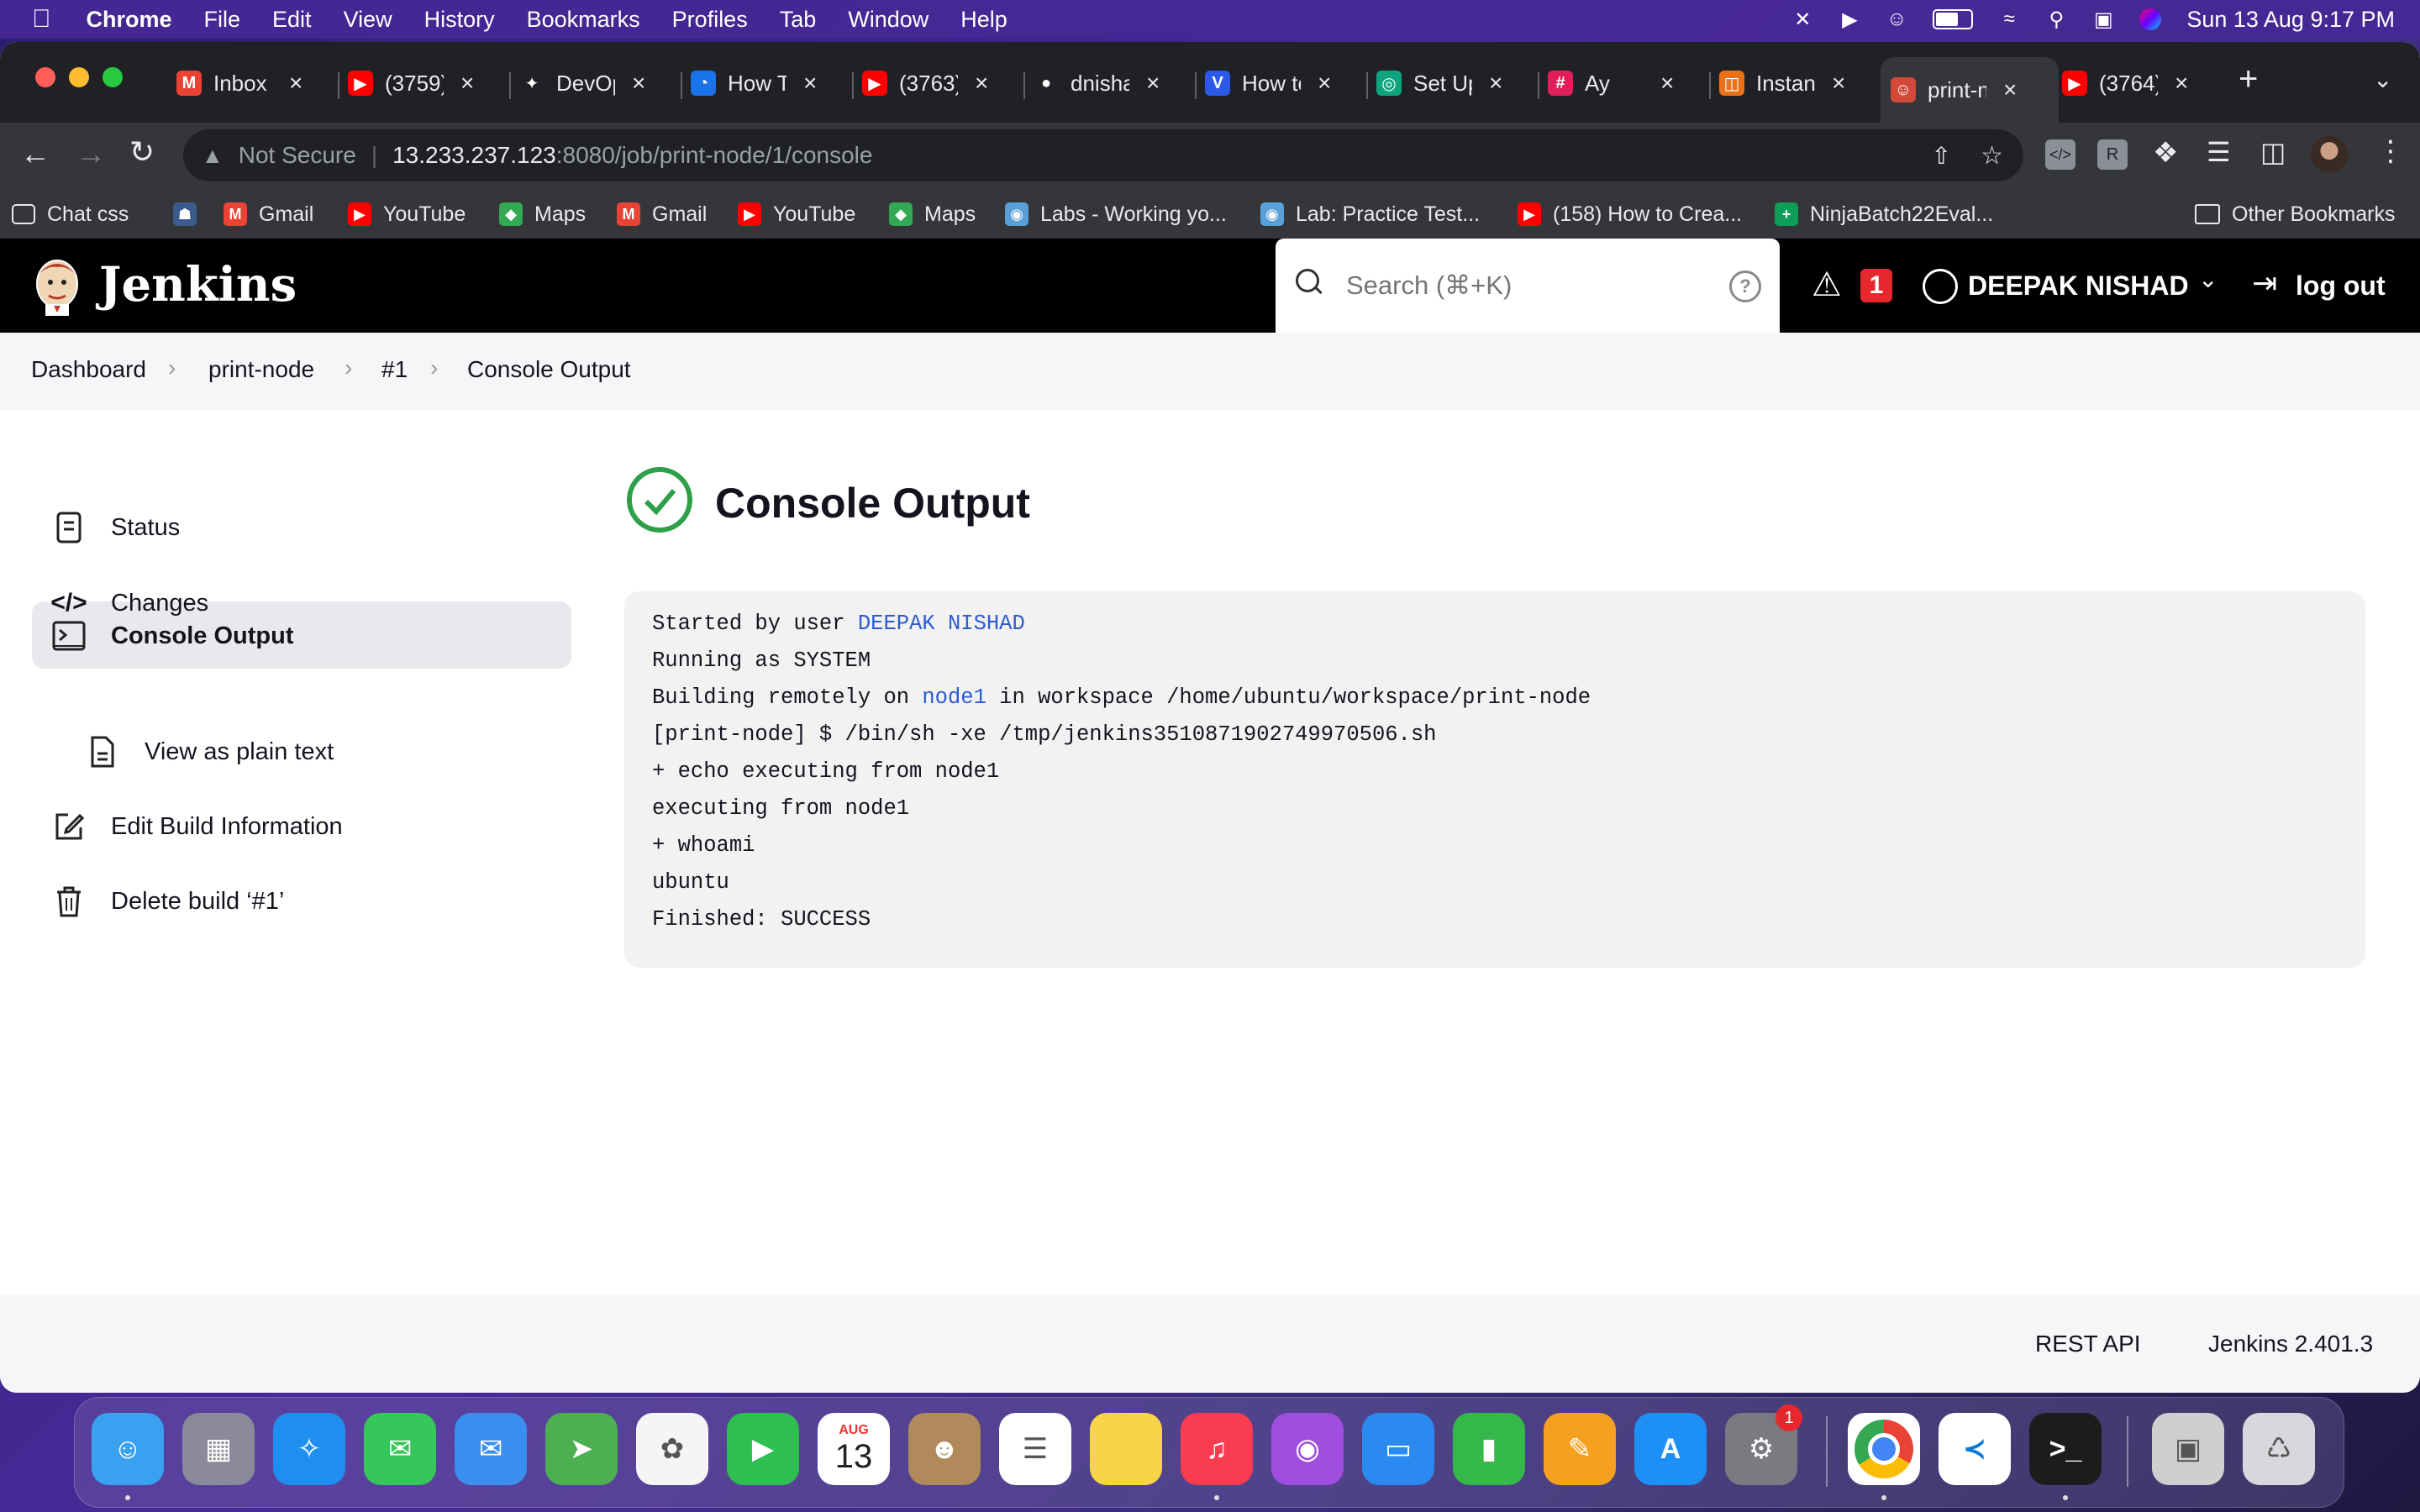 Image resolution: width=2420 pixels, height=1512 pixels. I want to click on browser-tab: ◫ Instanc ×, so click(1782, 83).